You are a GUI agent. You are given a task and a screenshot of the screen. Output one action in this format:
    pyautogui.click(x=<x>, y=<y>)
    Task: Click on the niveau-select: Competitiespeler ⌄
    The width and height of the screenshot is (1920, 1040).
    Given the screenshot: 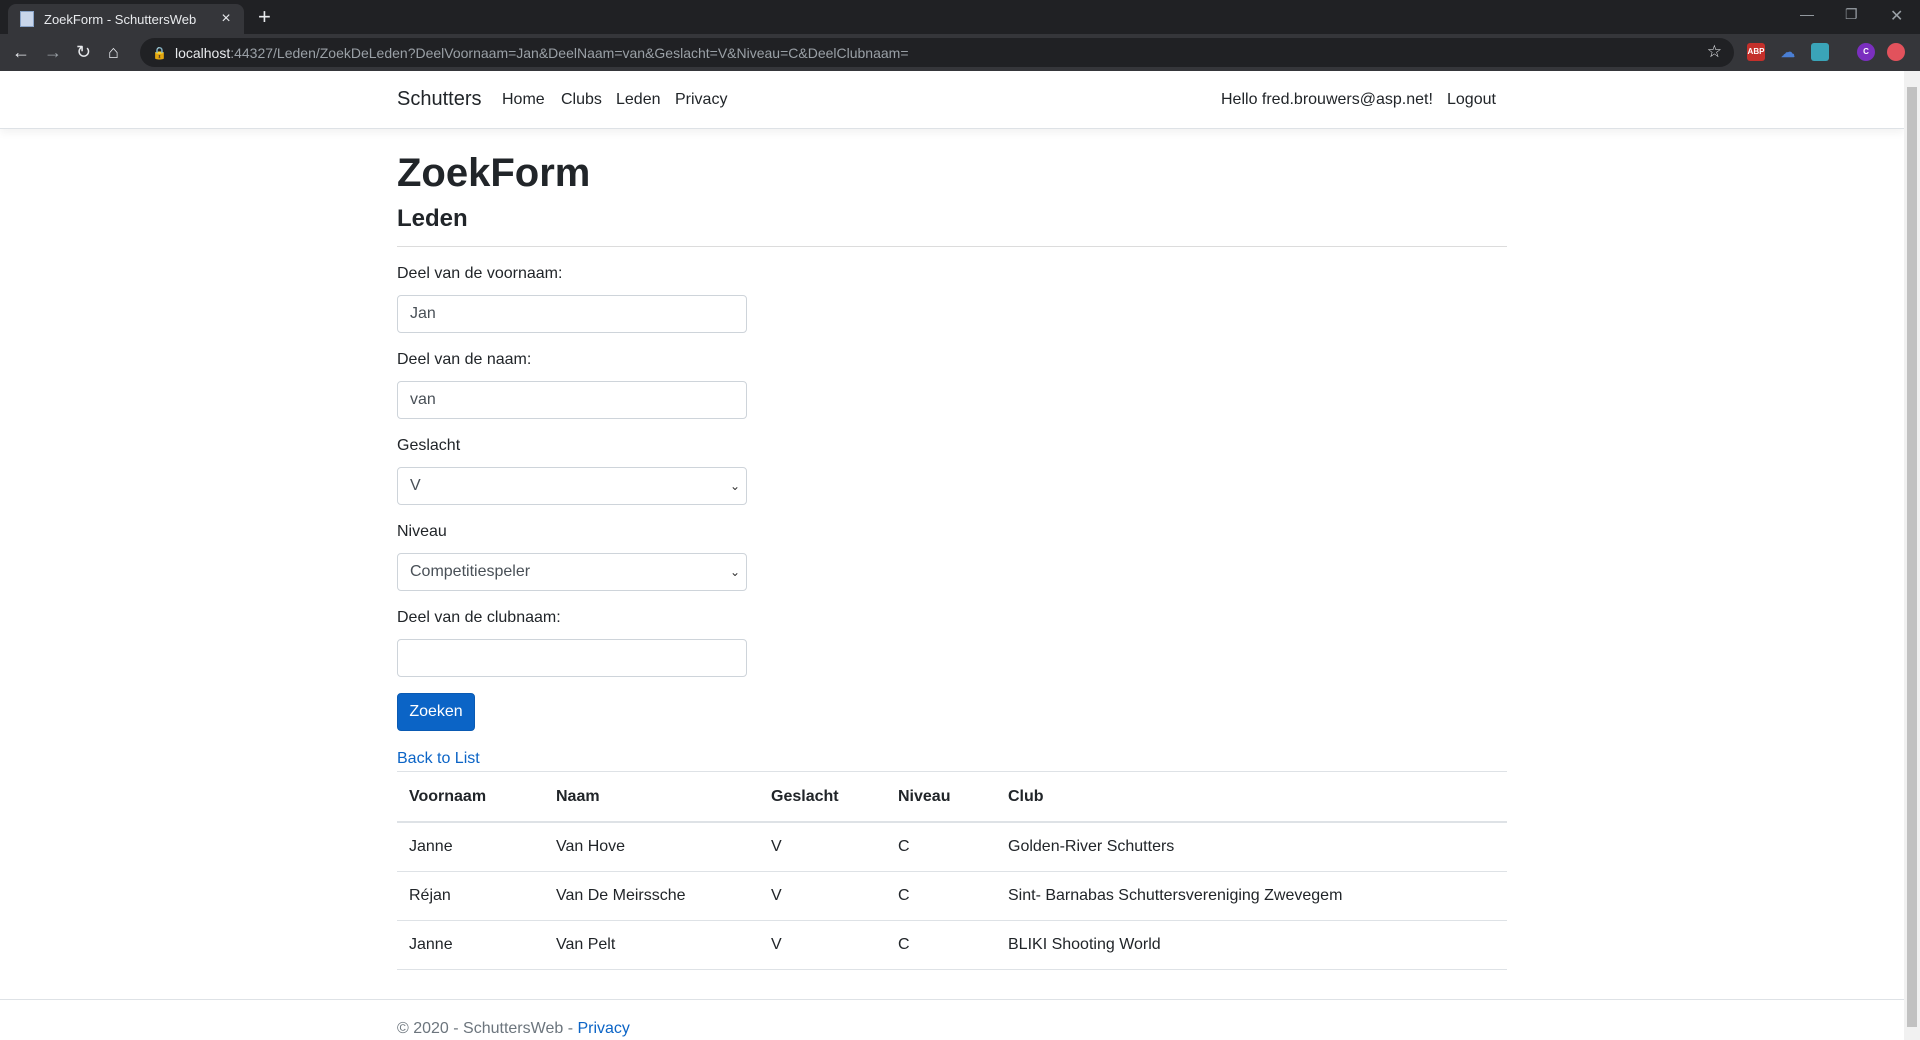 What is the action you would take?
    pyautogui.click(x=572, y=572)
    